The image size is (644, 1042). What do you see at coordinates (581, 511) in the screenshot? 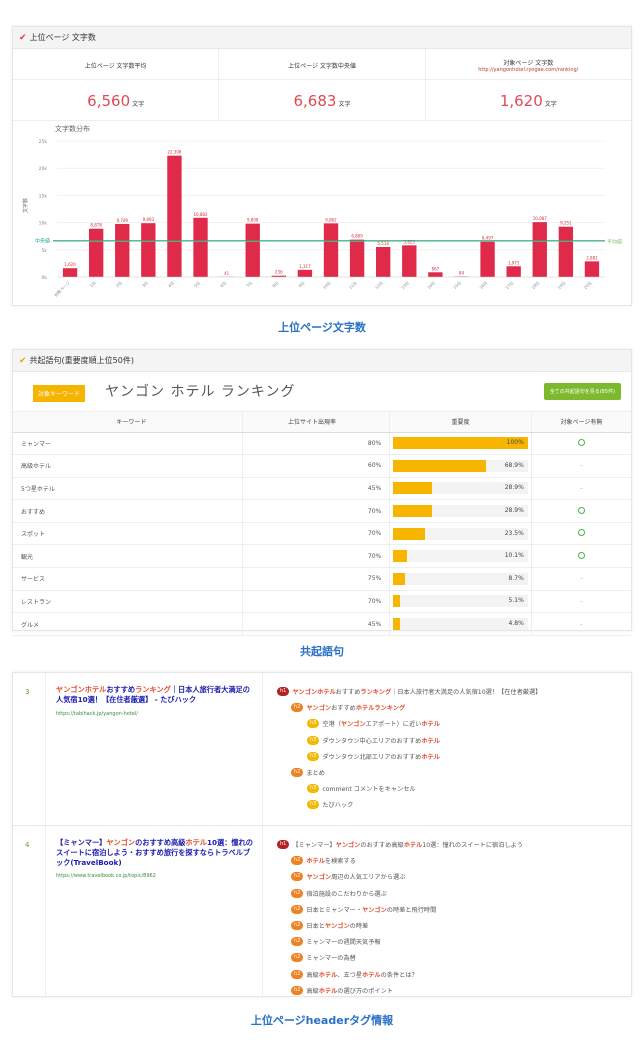
I see `target-cell` at bounding box center [581, 511].